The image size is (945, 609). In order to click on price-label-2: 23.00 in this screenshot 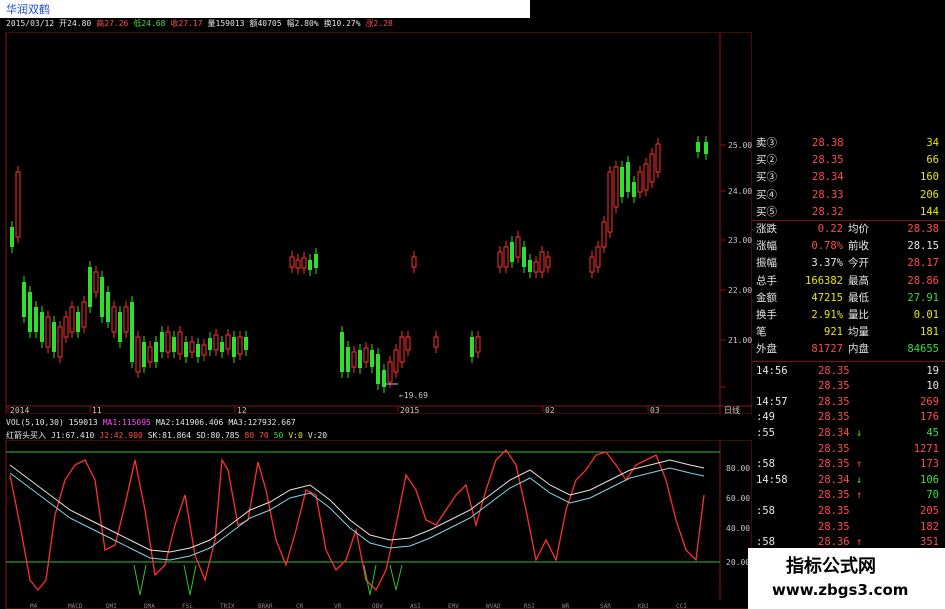, I will do `click(740, 240)`.